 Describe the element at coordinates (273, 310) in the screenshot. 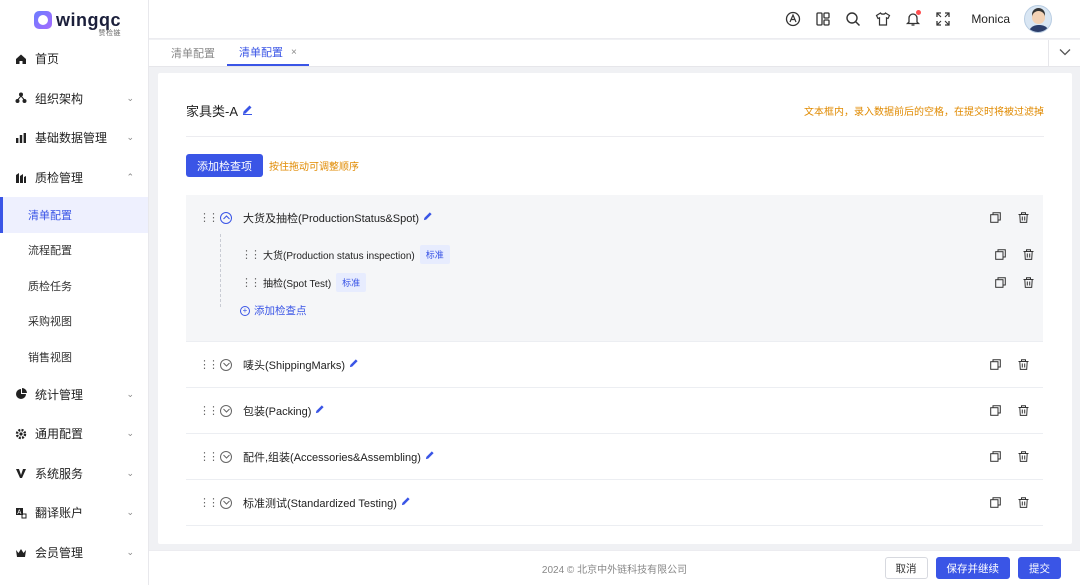

I see `add-check-point-button: + 添加检查点` at that location.